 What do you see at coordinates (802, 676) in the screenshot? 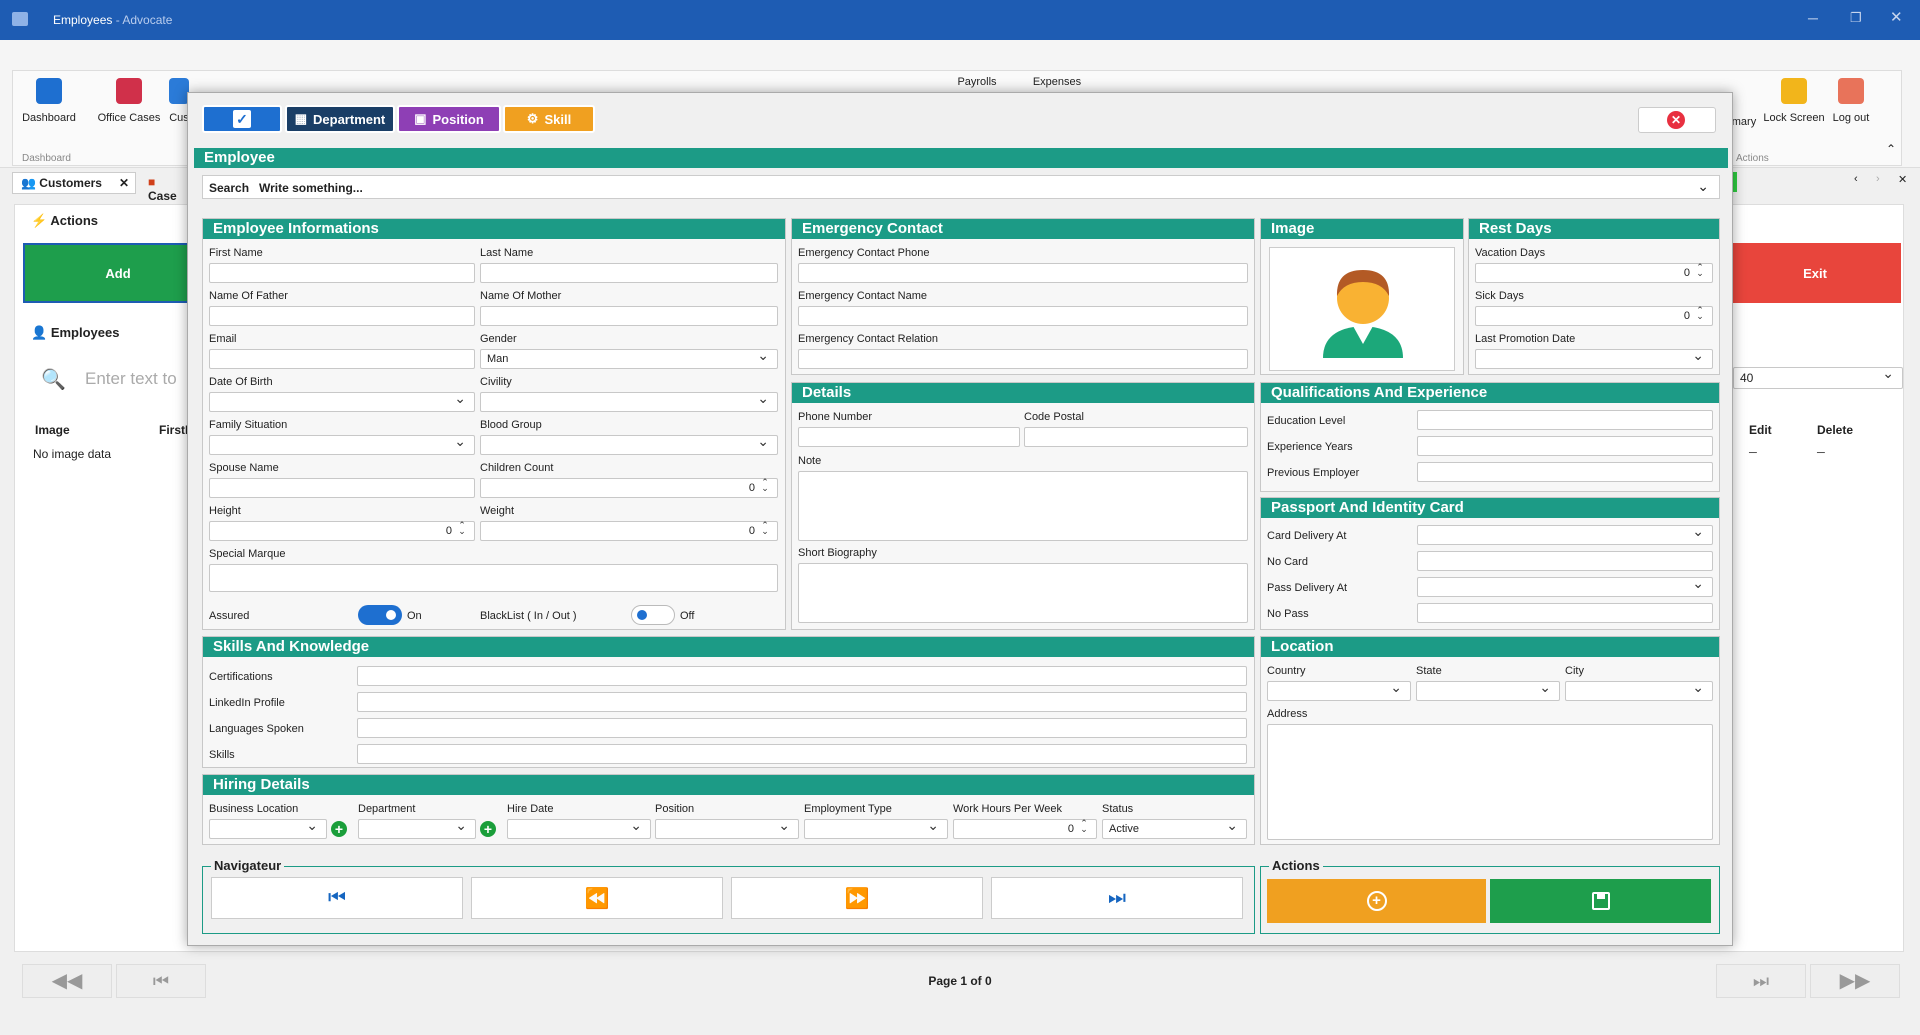
I see `certs-input` at bounding box center [802, 676].